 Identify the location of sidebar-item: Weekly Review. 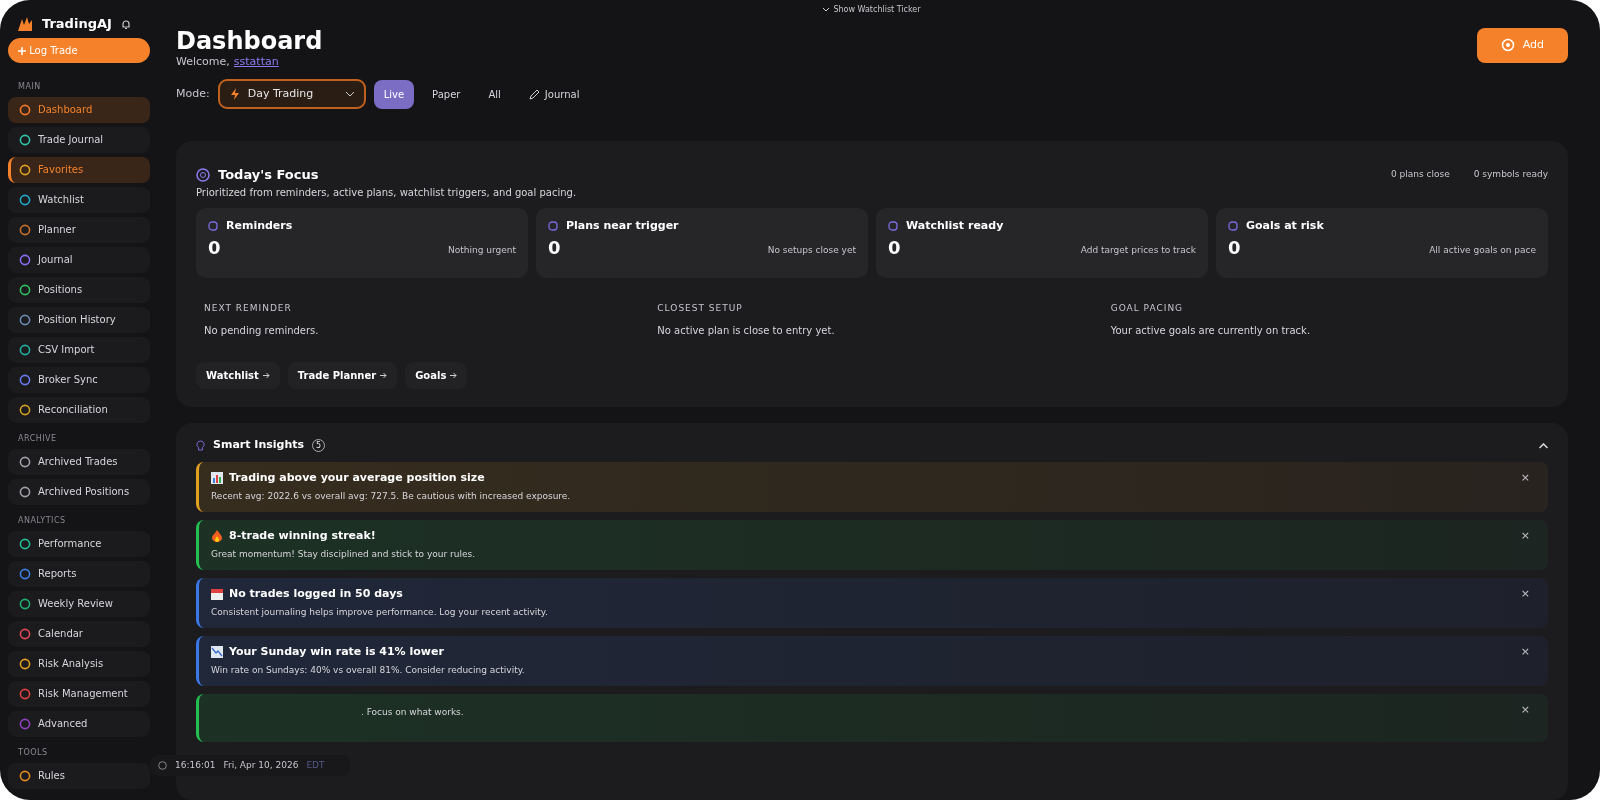
(79, 603).